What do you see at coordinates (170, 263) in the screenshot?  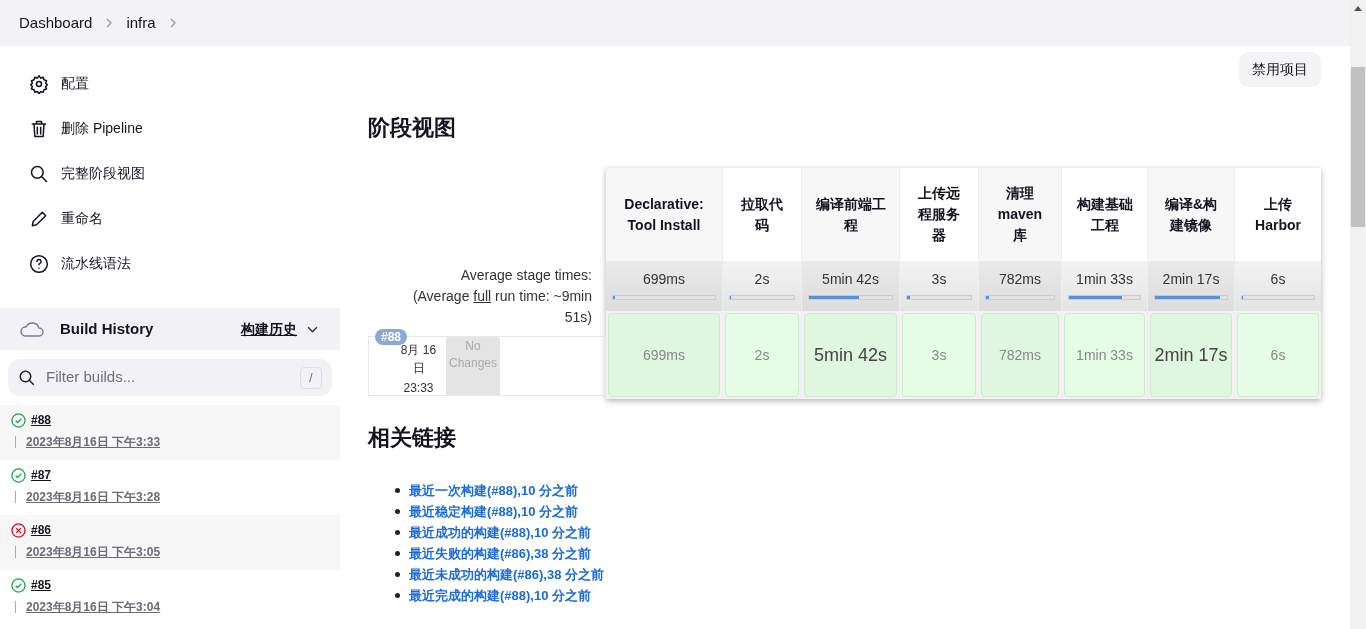 I see `sidebar-item: 流水线语法` at bounding box center [170, 263].